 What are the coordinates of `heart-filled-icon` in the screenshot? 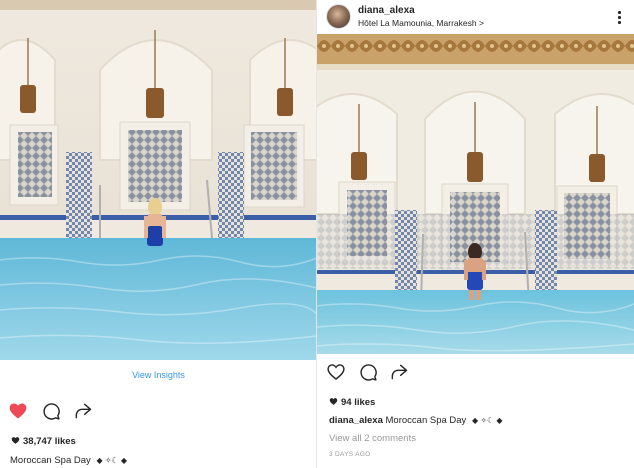 It's located at (18, 411).